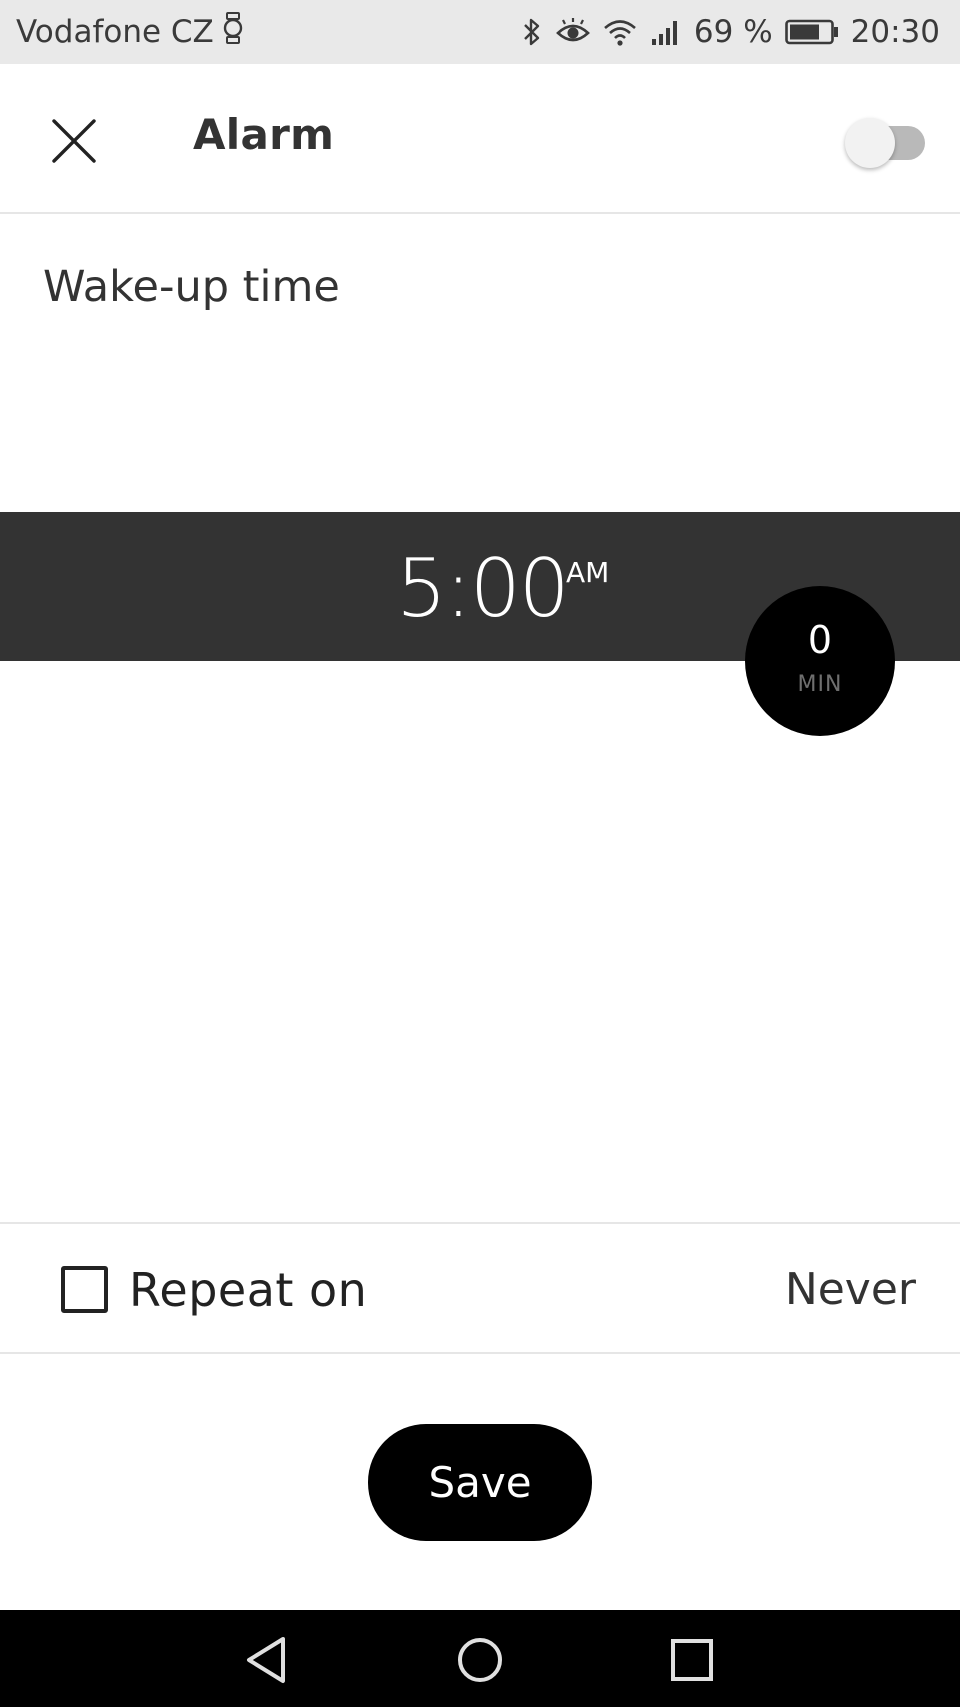 The width and height of the screenshot is (960, 1707). I want to click on time-value: 5:00, so click(483, 588).